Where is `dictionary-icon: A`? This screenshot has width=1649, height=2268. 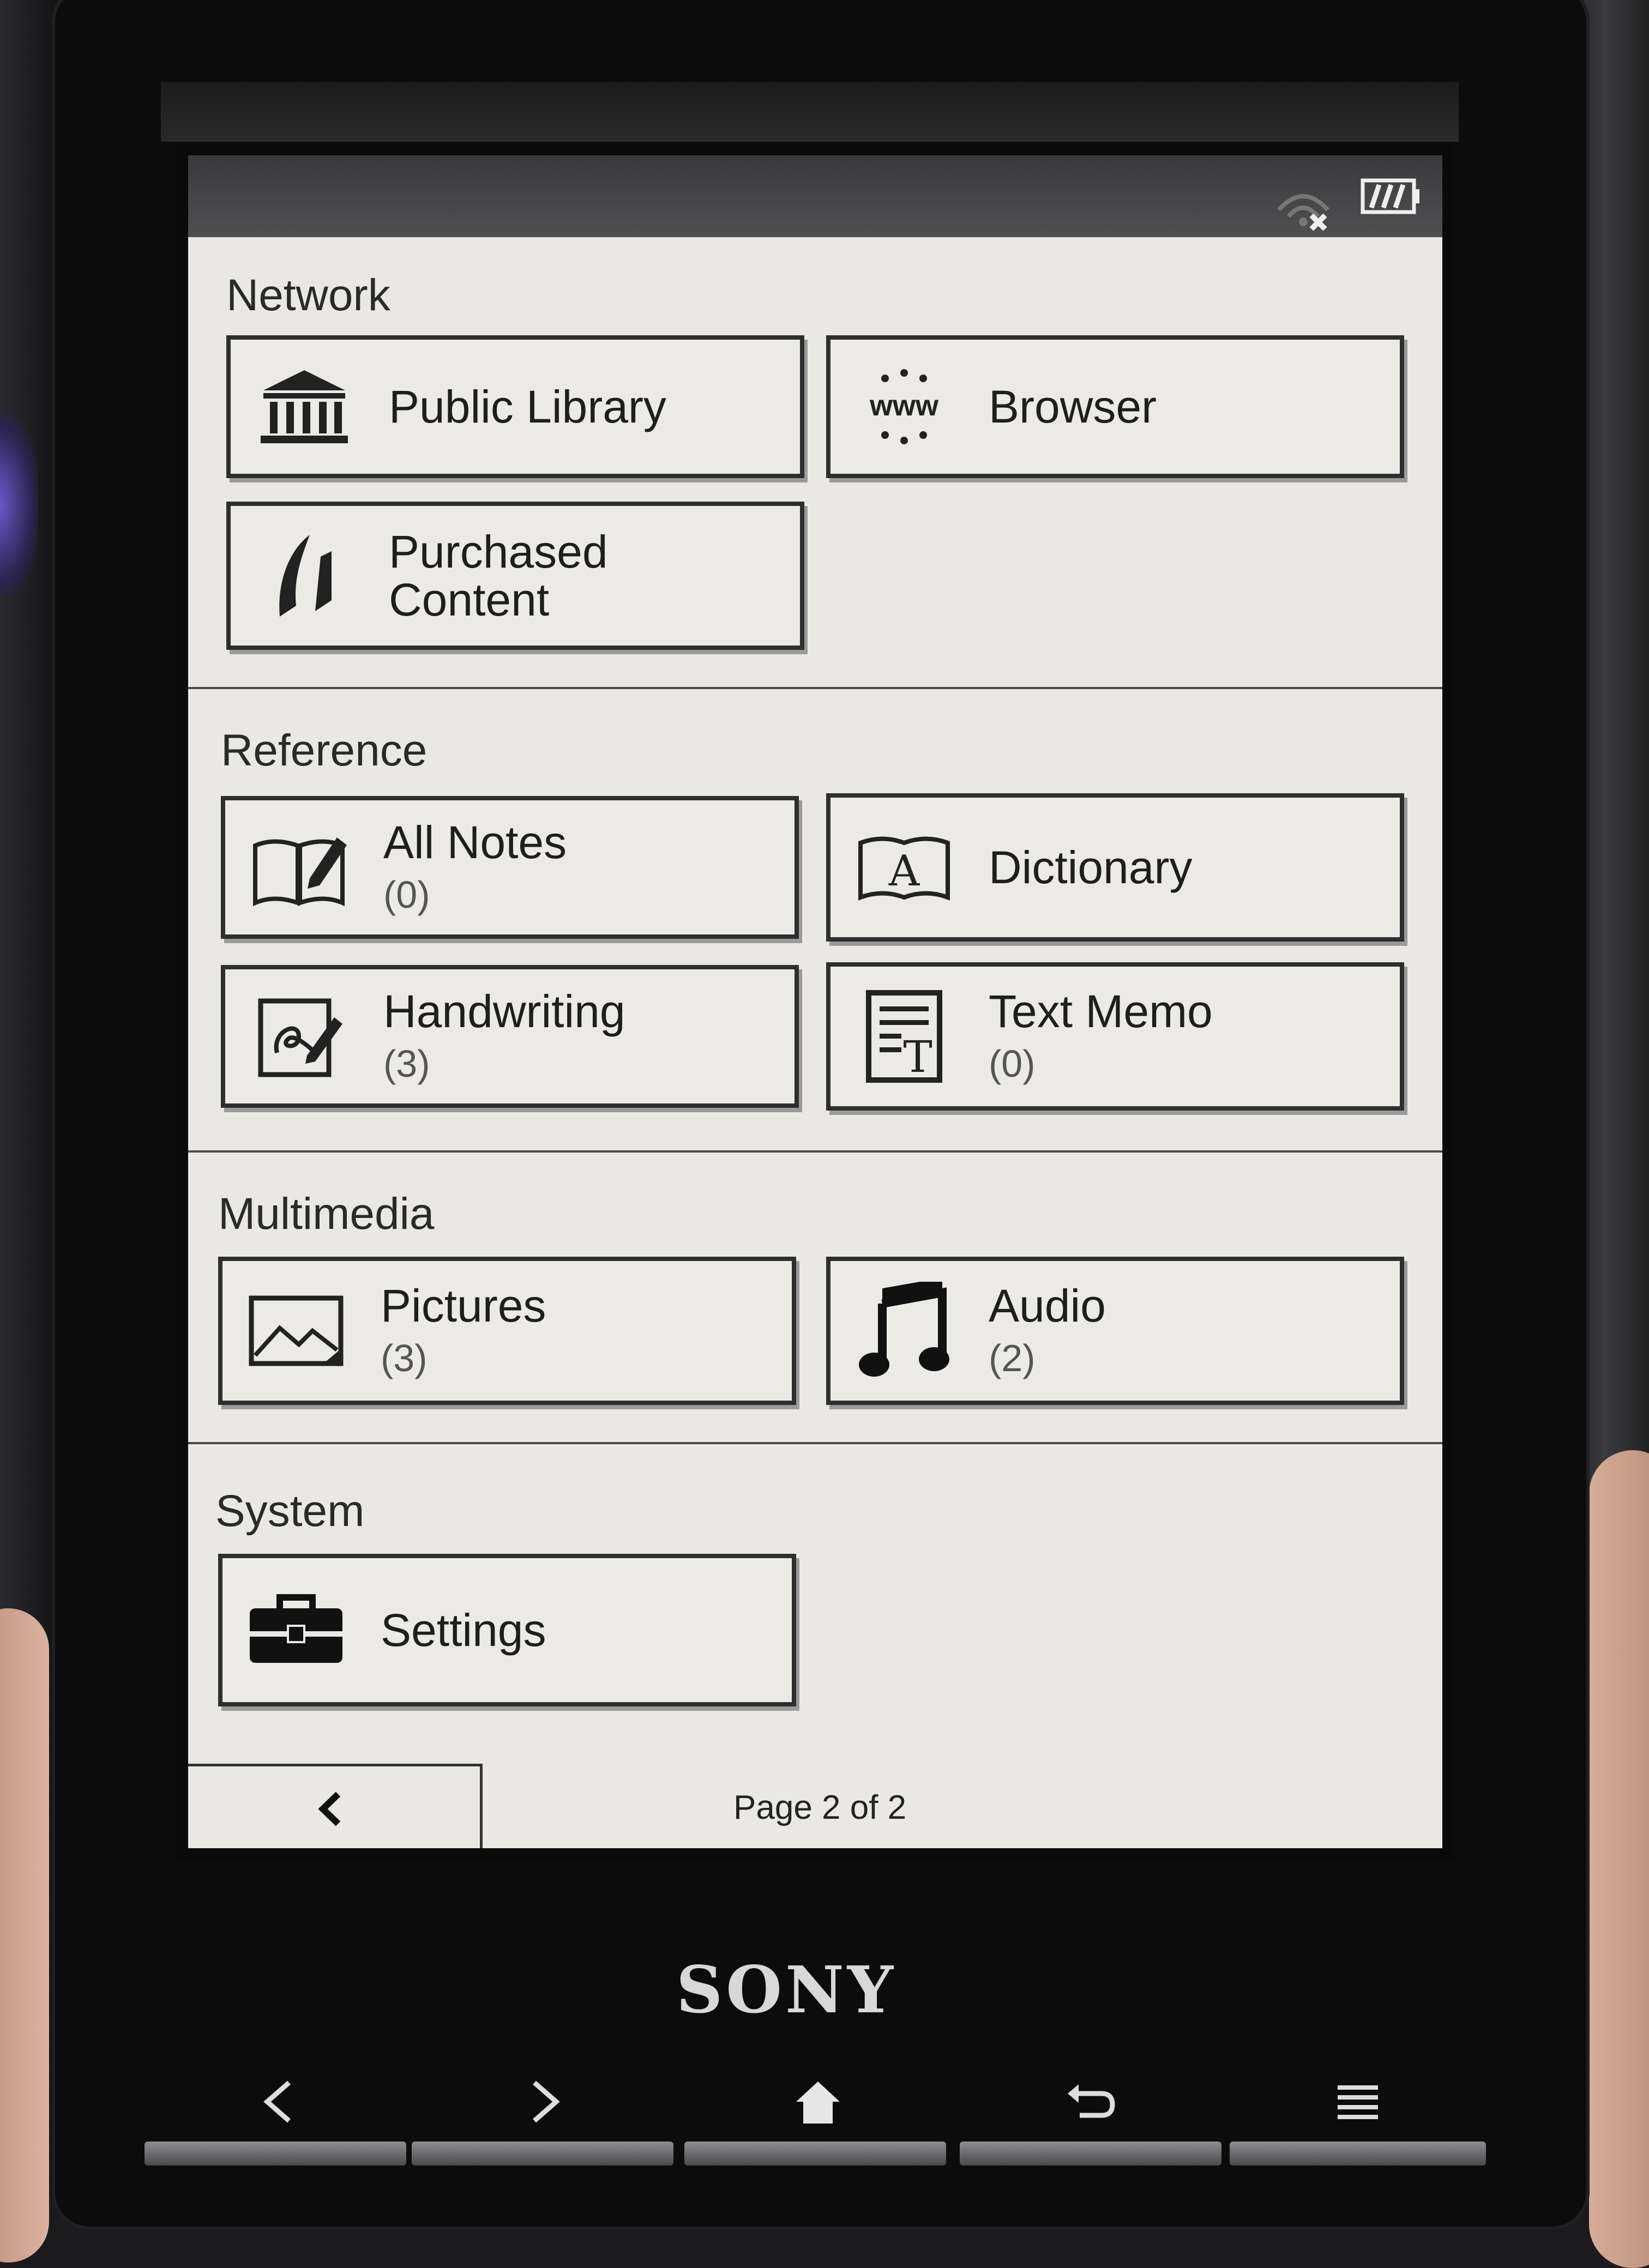
dictionary-icon: A is located at coordinates (904, 867).